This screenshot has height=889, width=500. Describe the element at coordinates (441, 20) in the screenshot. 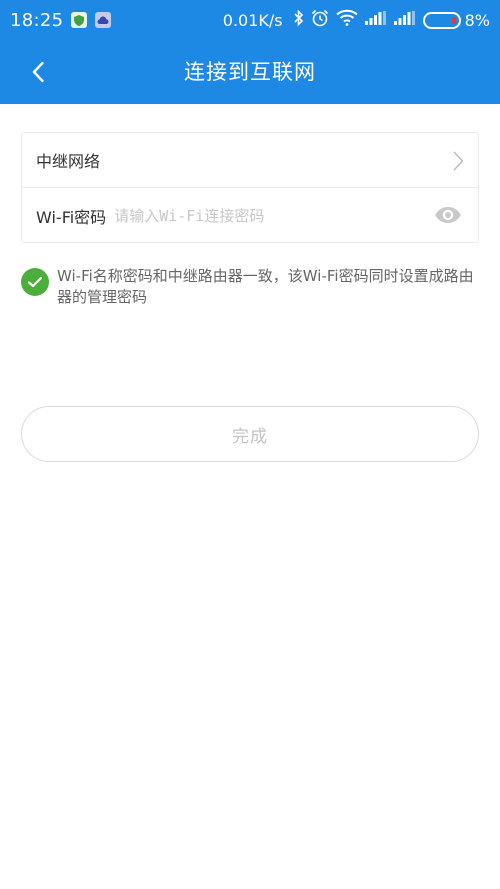

I see `battery-icon` at that location.